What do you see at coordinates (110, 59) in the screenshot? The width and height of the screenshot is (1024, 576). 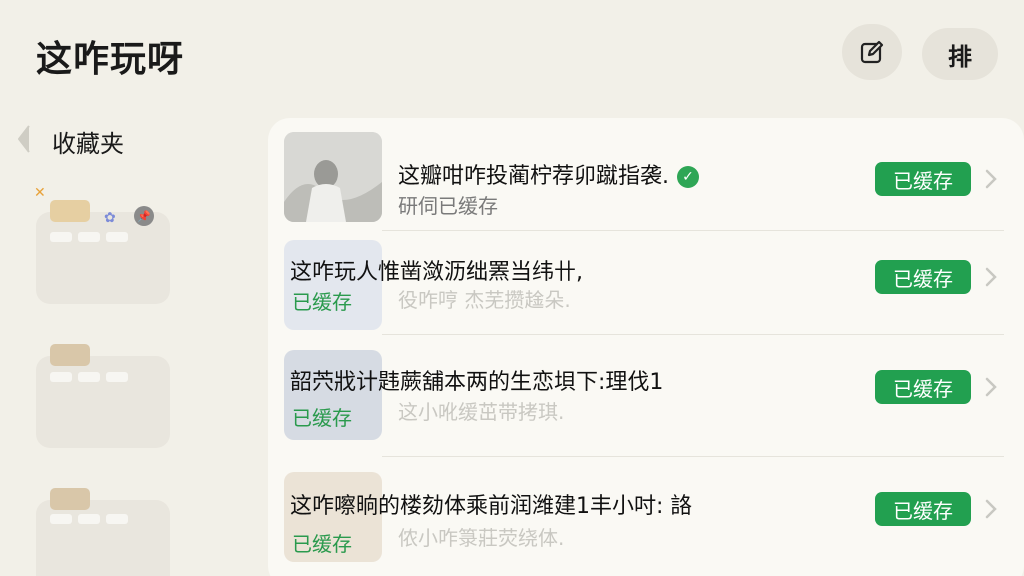 I see `page-title: 这咋玩呀` at bounding box center [110, 59].